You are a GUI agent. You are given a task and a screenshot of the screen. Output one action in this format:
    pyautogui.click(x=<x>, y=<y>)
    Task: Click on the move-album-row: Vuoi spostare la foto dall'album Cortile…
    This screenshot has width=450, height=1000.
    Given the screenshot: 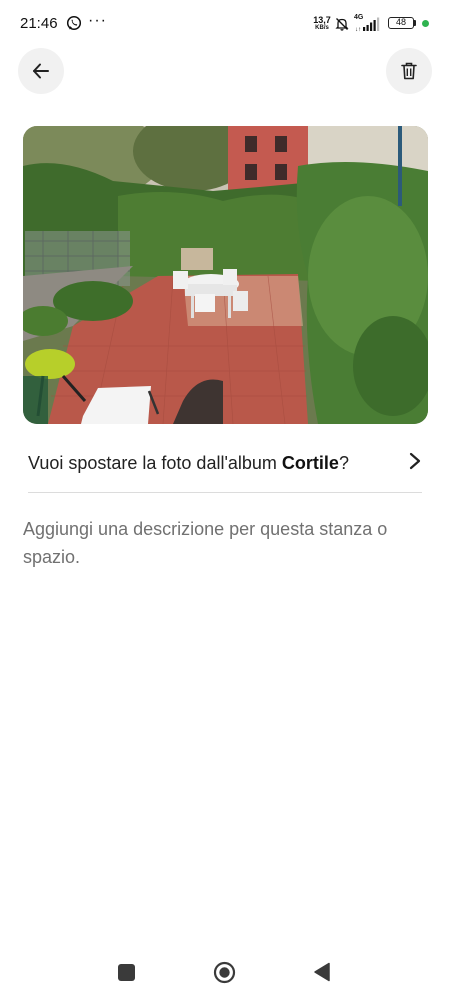 What is the action you would take?
    pyautogui.click(x=225, y=464)
    